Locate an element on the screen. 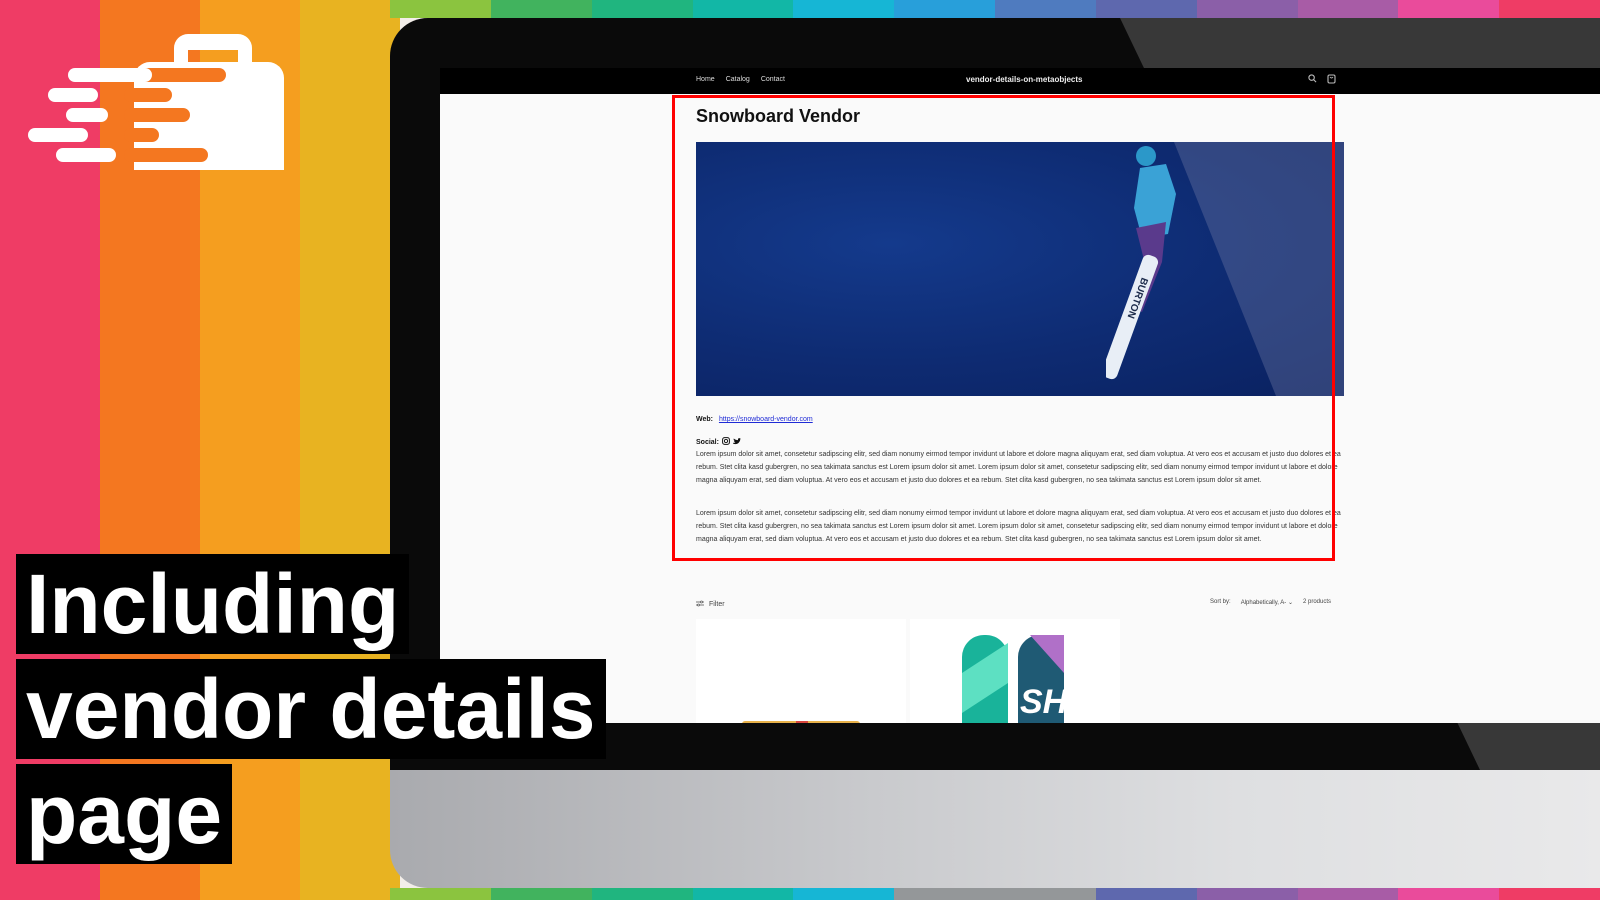 The width and height of the screenshot is (1600, 900). filter-label: Filter is located at coordinates (717, 604).